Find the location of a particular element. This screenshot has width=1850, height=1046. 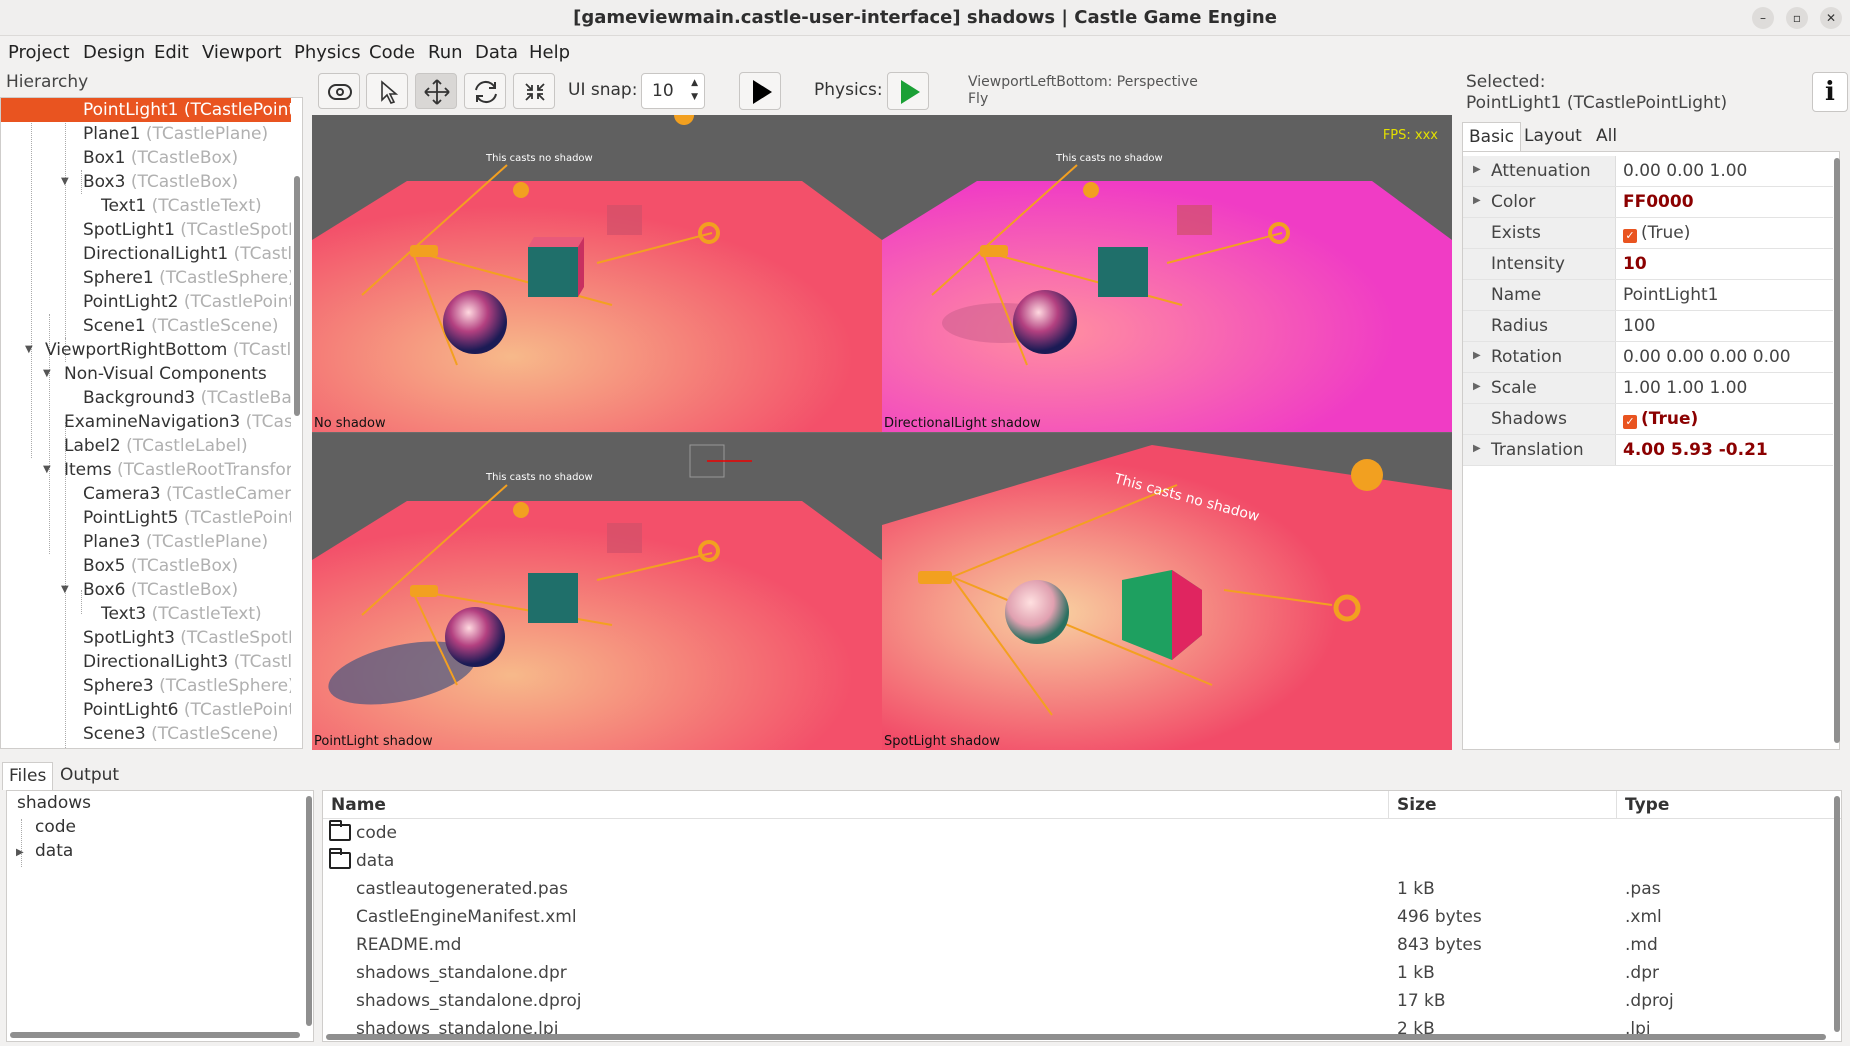

hierarchy-item-spotlight3: SpotLight3 (TCastleSpotLight) is located at coordinates (146, 638).